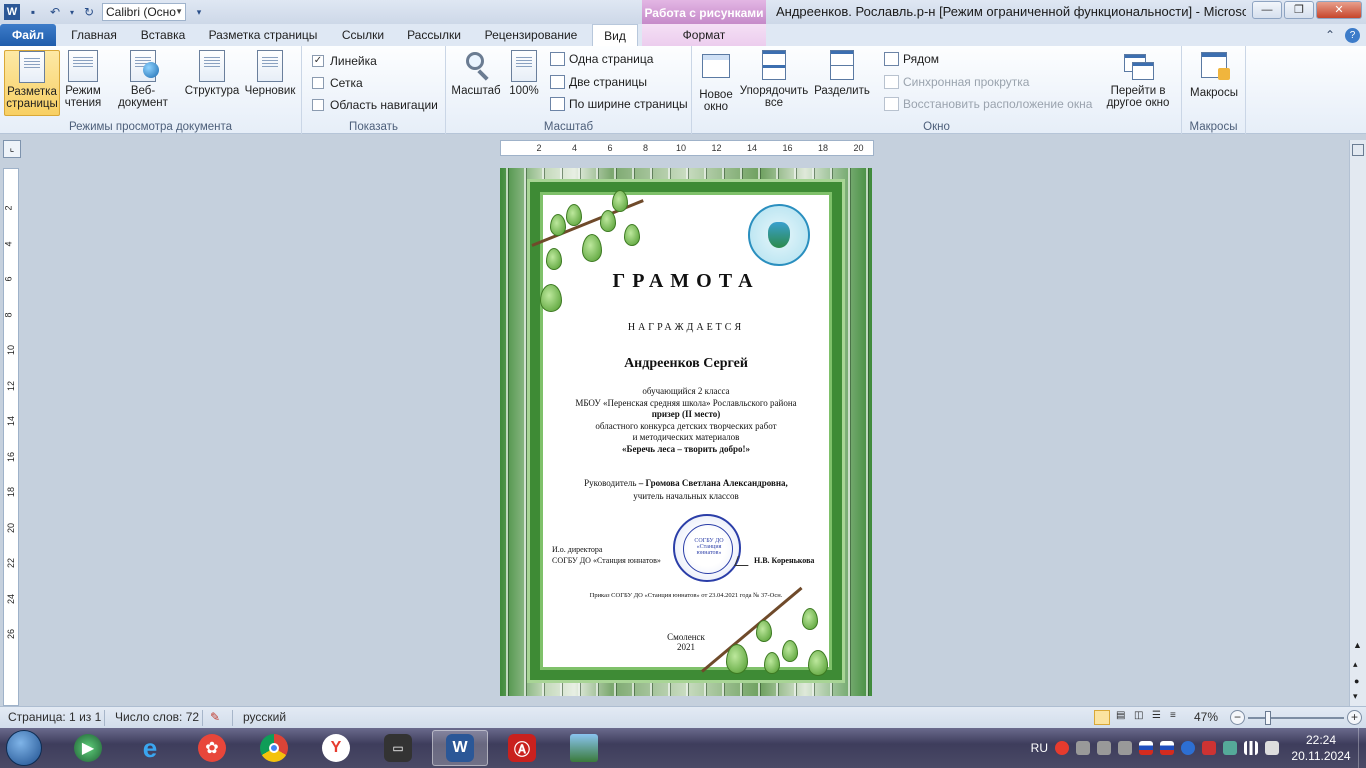 The width and height of the screenshot is (1366, 768). What do you see at coordinates (1354, 717) in the screenshot?
I see `zoom-in-button: +` at bounding box center [1354, 717].